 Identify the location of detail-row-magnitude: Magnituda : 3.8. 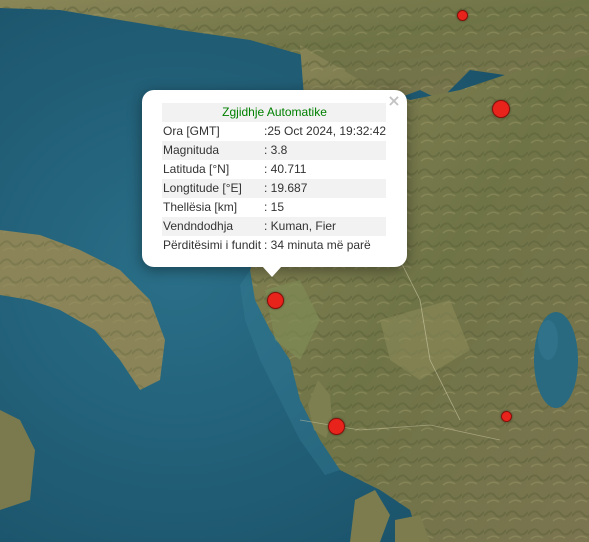
(274, 150).